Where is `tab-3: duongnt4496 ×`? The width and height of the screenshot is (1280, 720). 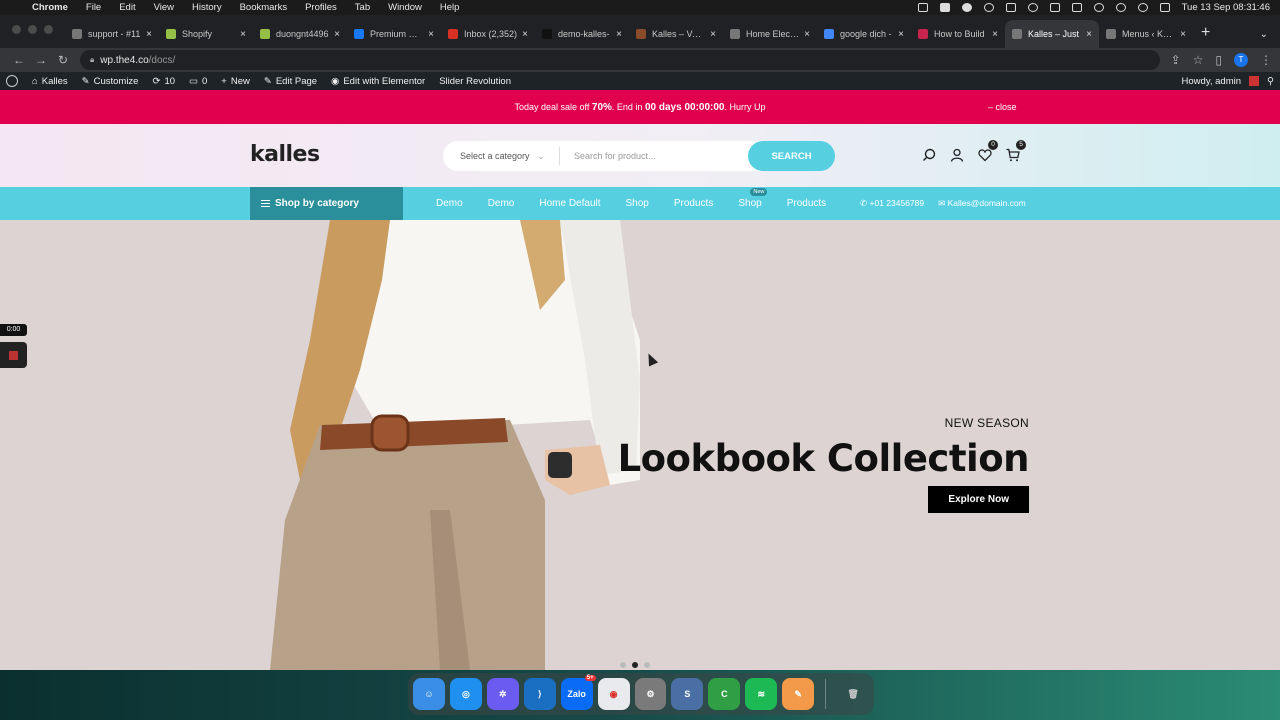
tab-3: duongnt4496 × is located at coordinates (300, 34).